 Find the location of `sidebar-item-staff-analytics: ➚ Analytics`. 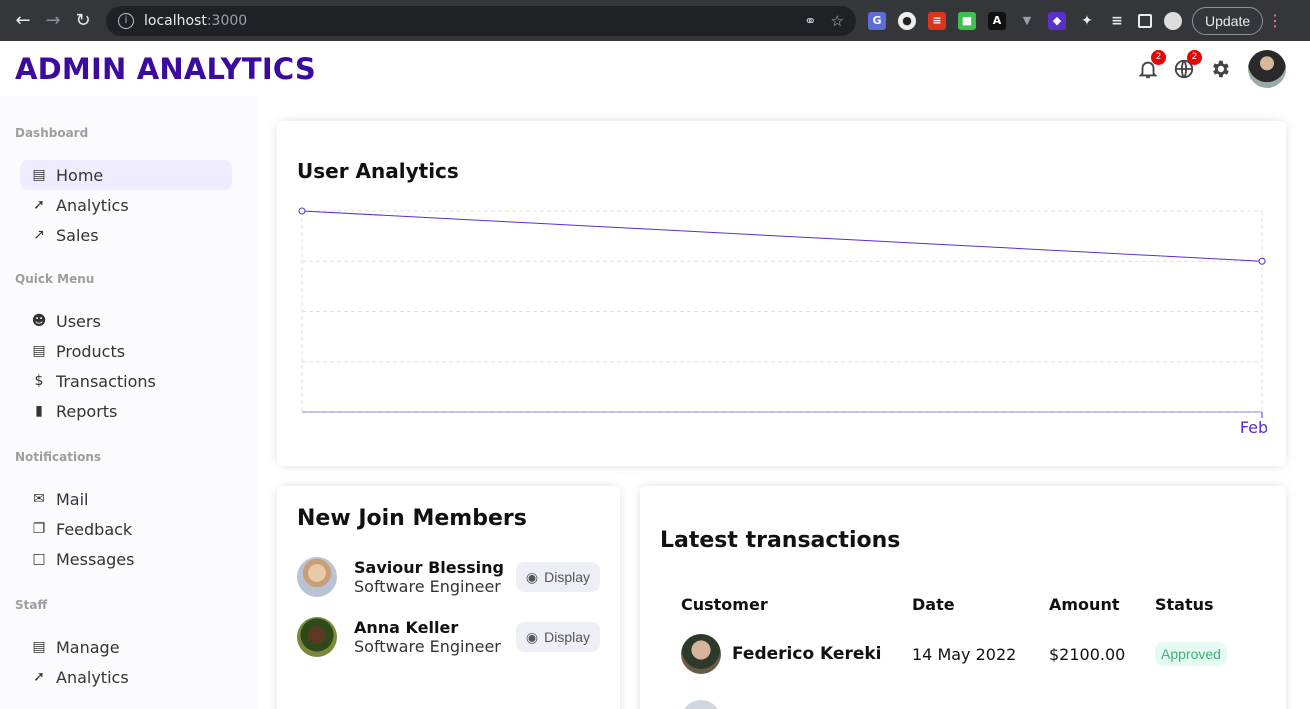

sidebar-item-staff-analytics: ➚ Analytics is located at coordinates (126, 677).